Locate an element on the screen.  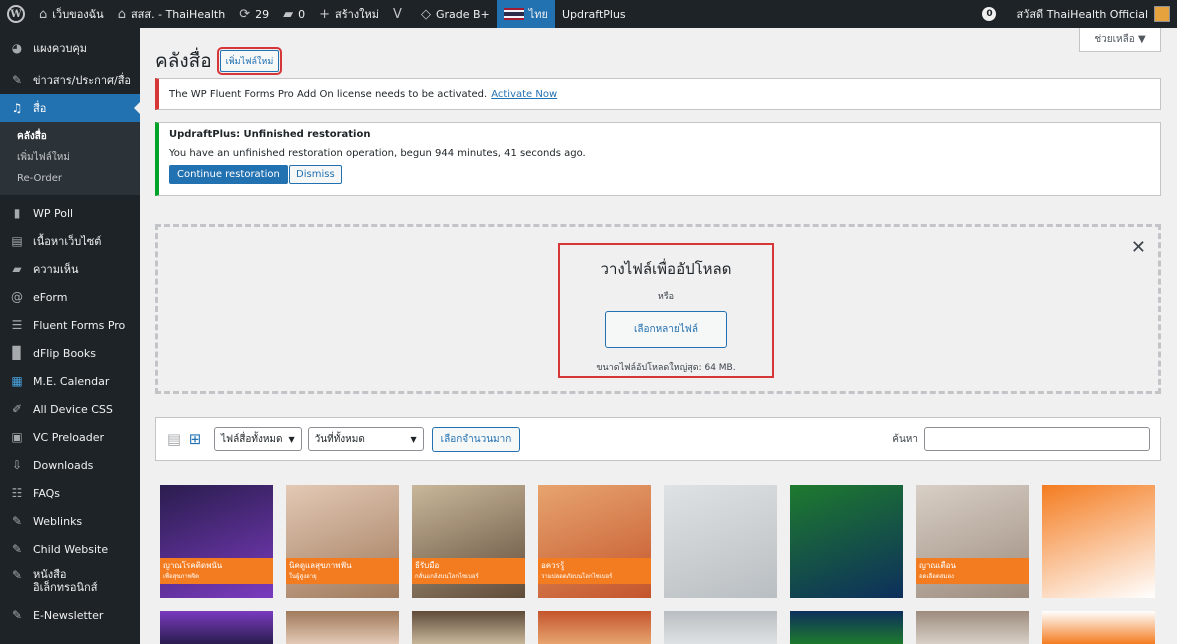
sidebar-item-label: E-Newsletter is located at coordinates (68, 615).